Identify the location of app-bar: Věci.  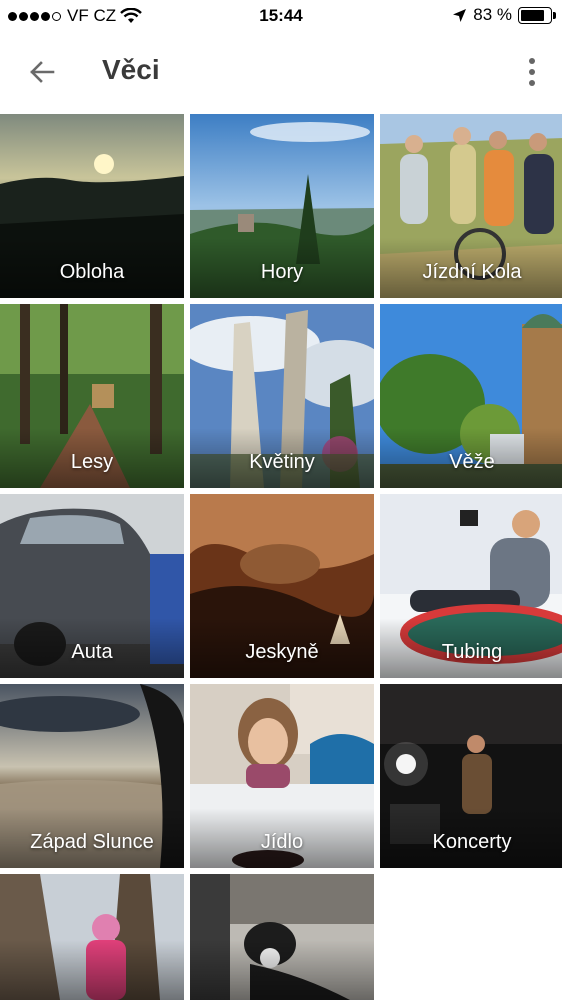
(281, 72).